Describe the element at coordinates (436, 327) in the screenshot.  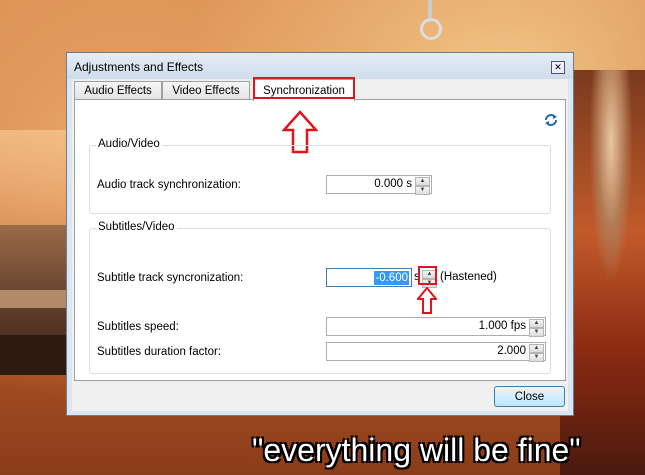
I see `subtitles-speed-spinbox: 1.000 fps ▲ ▼` at that location.